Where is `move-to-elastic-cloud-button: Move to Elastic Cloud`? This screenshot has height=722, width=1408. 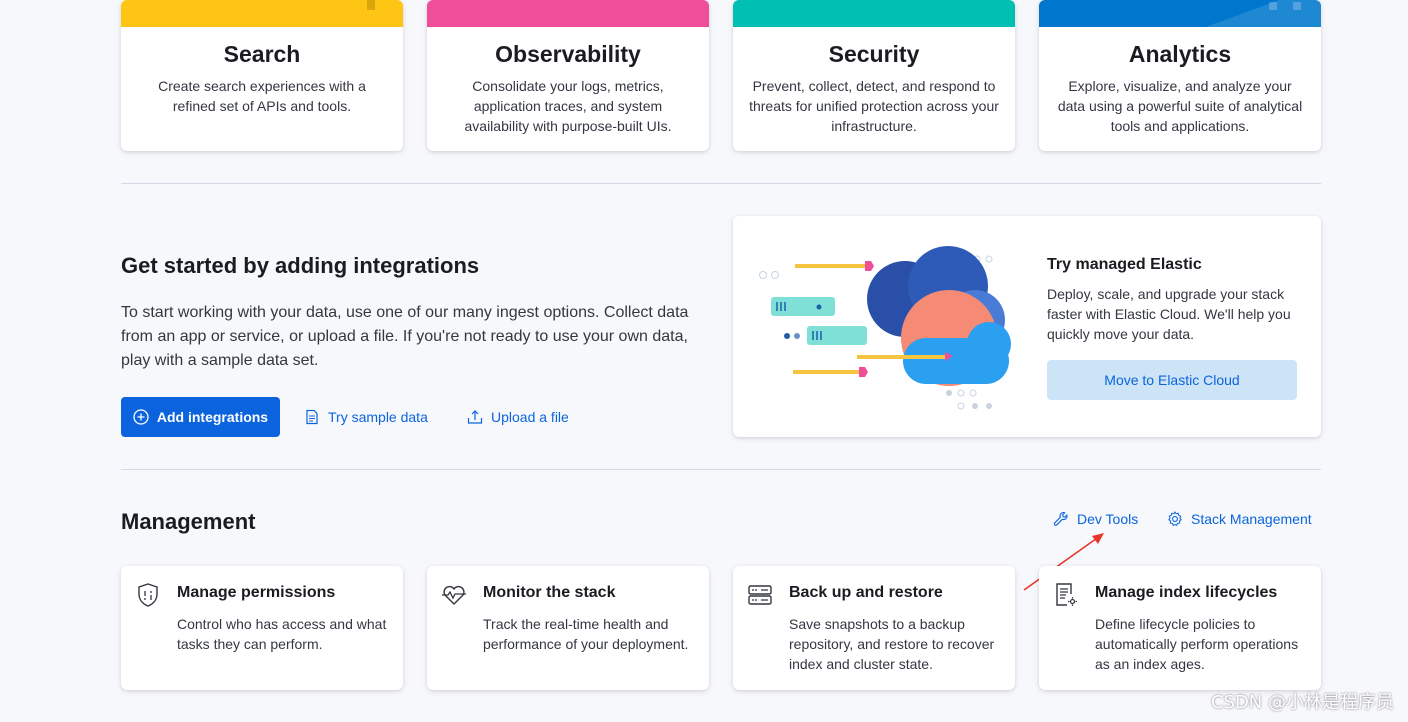 move-to-elastic-cloud-button: Move to Elastic Cloud is located at coordinates (1172, 380).